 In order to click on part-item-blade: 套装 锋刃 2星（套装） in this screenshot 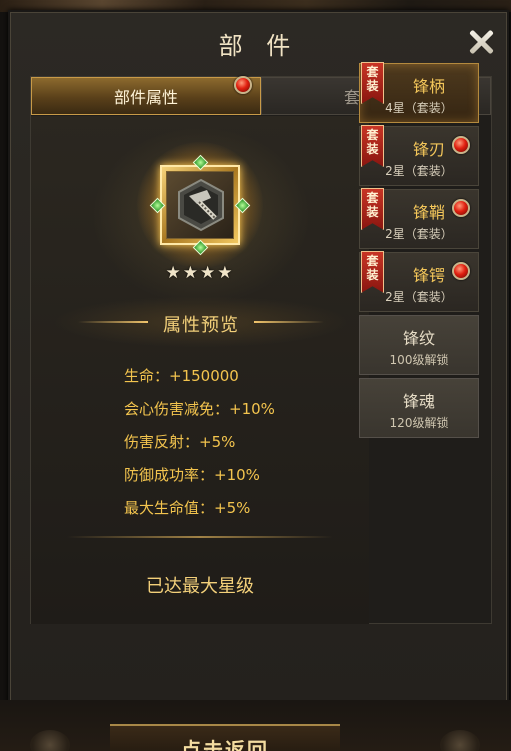, I will do `click(419, 155)`.